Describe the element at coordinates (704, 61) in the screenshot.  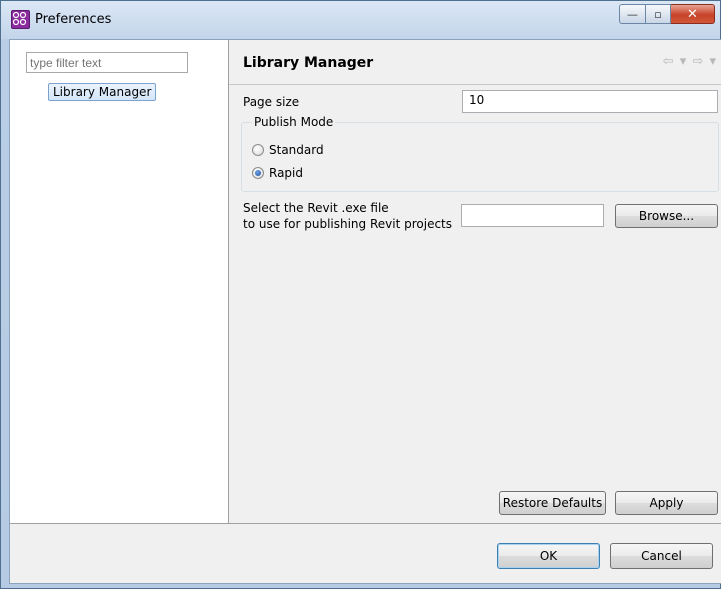
I see `forward-arrow-icon: ⇨ ▾` at that location.